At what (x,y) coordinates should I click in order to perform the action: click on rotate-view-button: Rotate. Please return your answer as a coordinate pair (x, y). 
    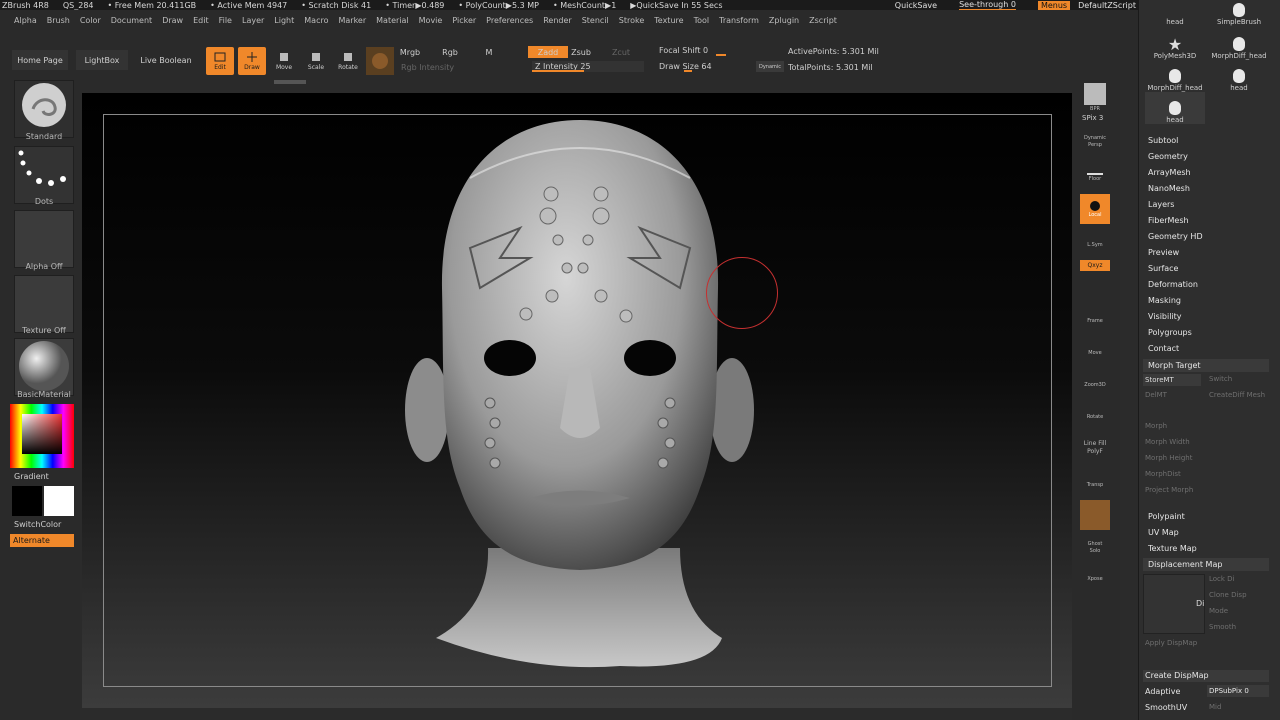
    Looking at the image, I should click on (1095, 417).